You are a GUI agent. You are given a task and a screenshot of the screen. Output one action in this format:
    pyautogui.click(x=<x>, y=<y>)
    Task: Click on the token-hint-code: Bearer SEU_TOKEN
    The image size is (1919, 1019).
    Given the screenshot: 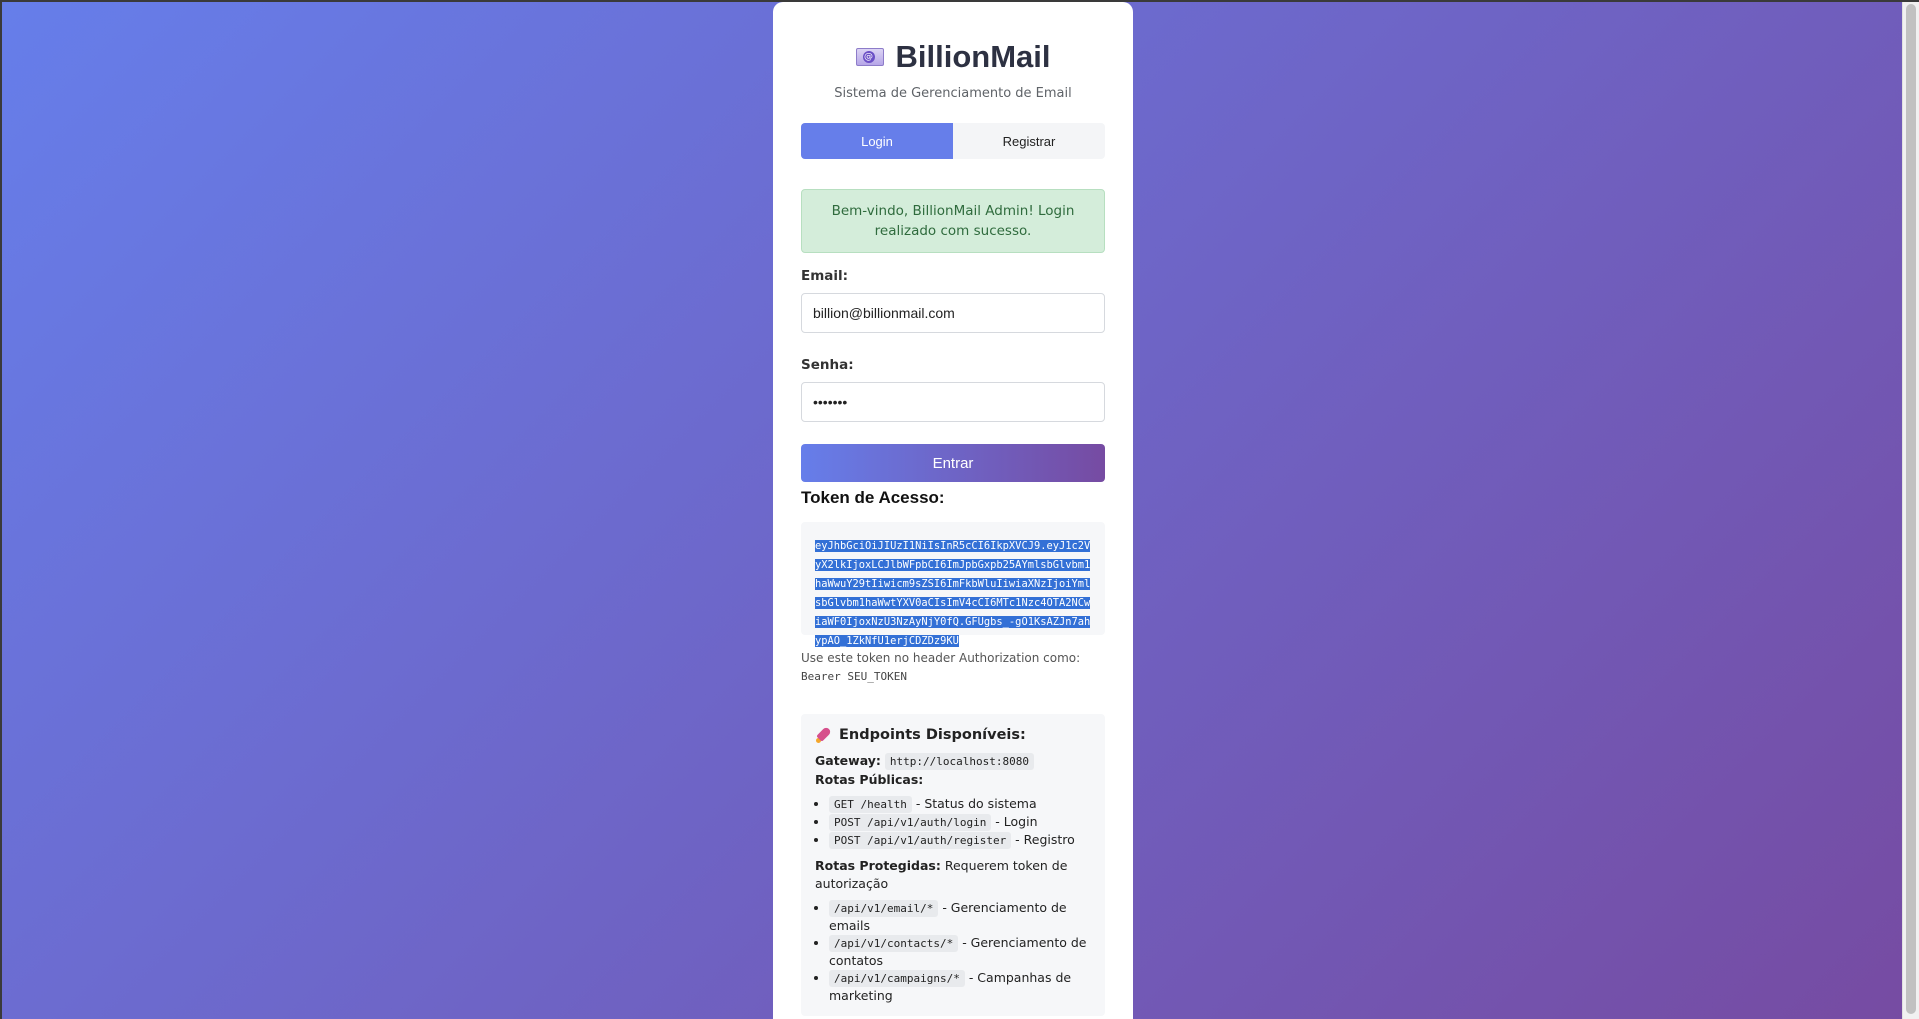 What is the action you would take?
    pyautogui.click(x=854, y=676)
    